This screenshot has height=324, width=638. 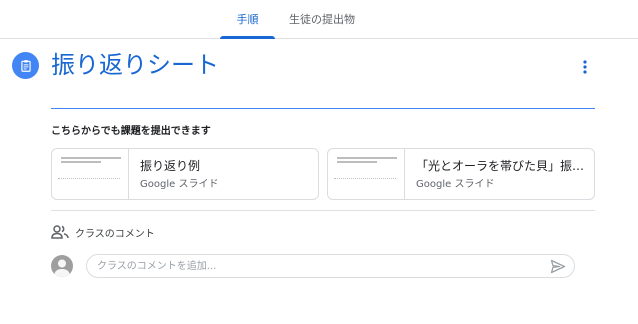 What do you see at coordinates (323, 108) in the screenshot?
I see `title-divider` at bounding box center [323, 108].